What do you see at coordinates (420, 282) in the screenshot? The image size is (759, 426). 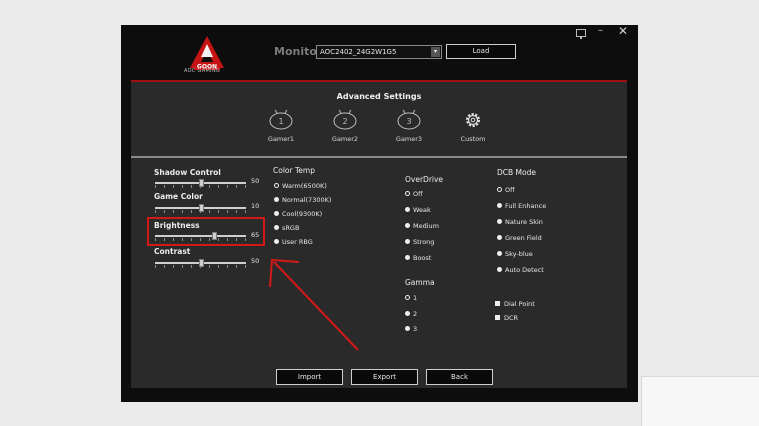 I see `gamma-title: Gamma` at bounding box center [420, 282].